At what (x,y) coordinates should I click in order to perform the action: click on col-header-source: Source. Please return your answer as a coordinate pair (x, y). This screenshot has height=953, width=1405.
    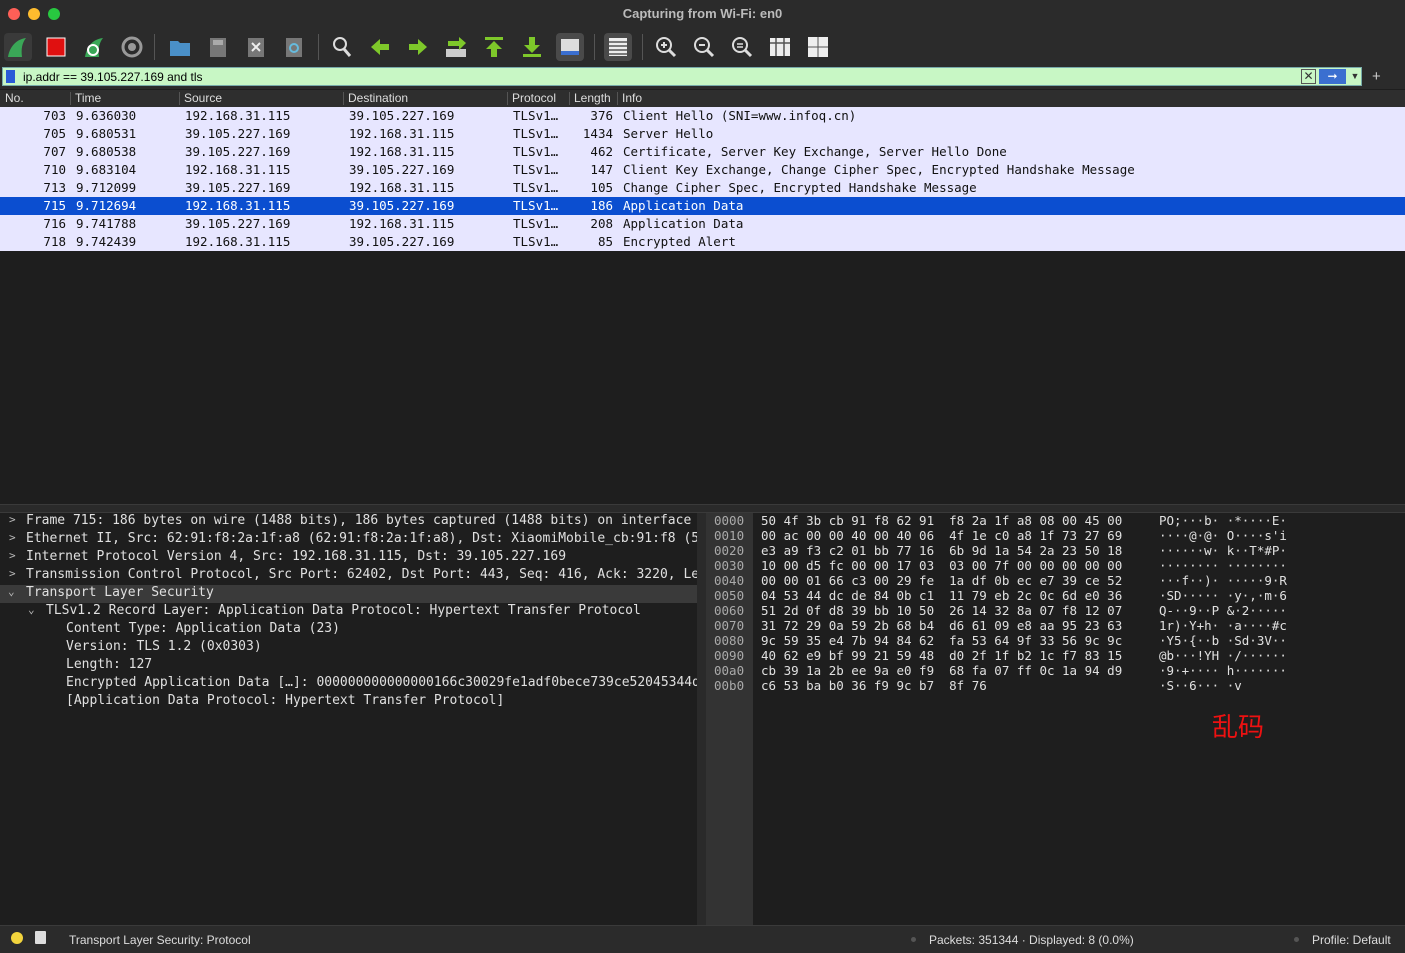
    Looking at the image, I should click on (203, 98).